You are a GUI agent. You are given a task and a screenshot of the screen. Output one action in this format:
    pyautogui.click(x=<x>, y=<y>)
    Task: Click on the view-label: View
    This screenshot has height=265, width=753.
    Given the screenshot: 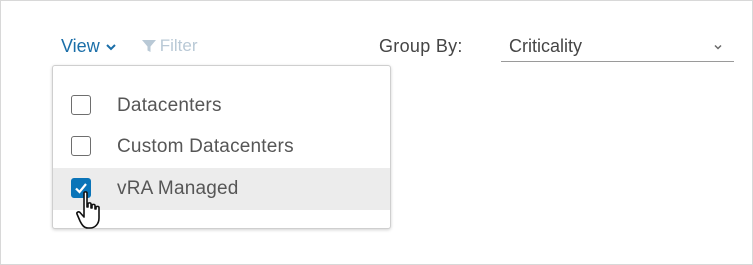 What is the action you would take?
    pyautogui.click(x=80, y=45)
    